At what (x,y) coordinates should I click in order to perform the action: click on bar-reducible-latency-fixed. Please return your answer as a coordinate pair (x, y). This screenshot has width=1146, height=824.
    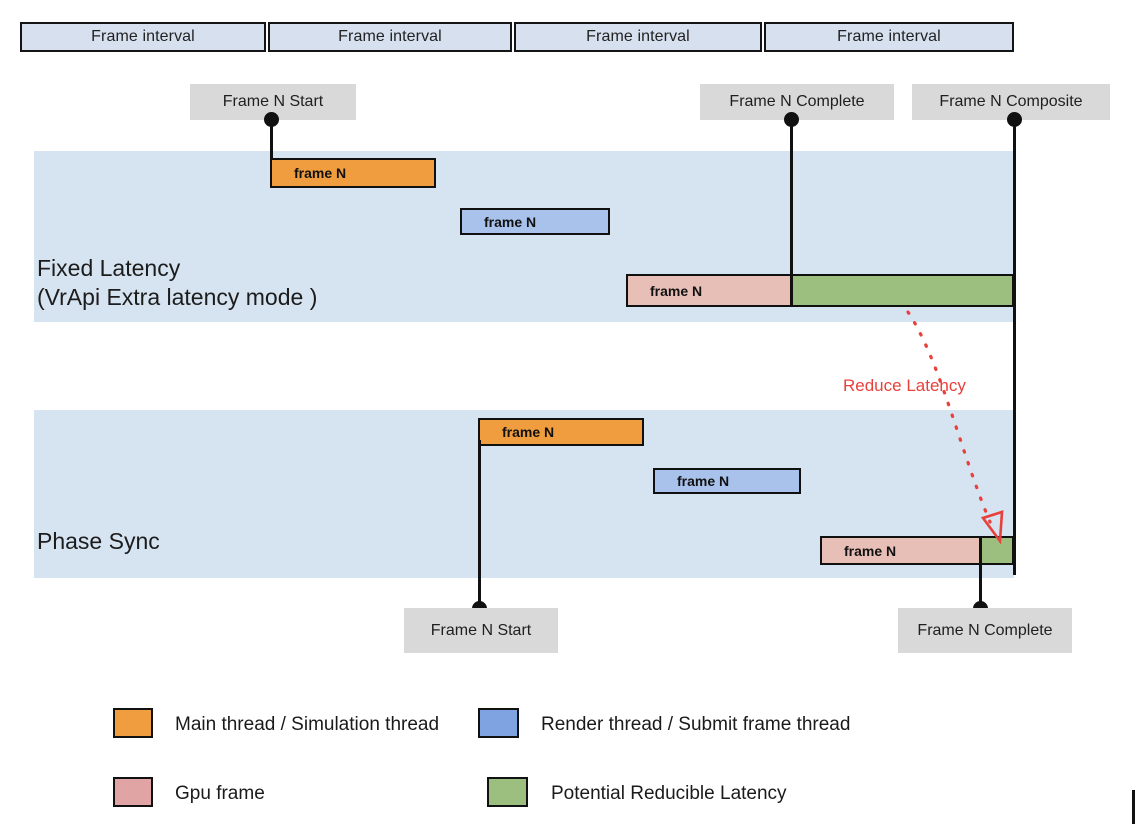
    Looking at the image, I should click on (902, 290).